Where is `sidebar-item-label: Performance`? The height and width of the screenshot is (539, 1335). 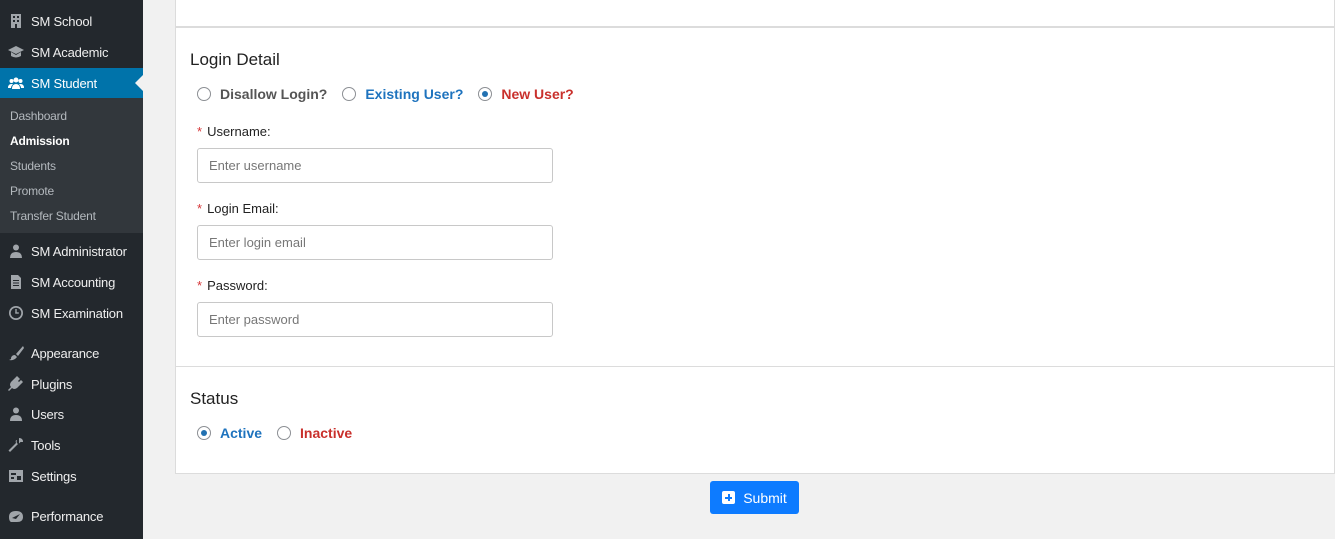
sidebar-item-label: Performance is located at coordinates (67, 516).